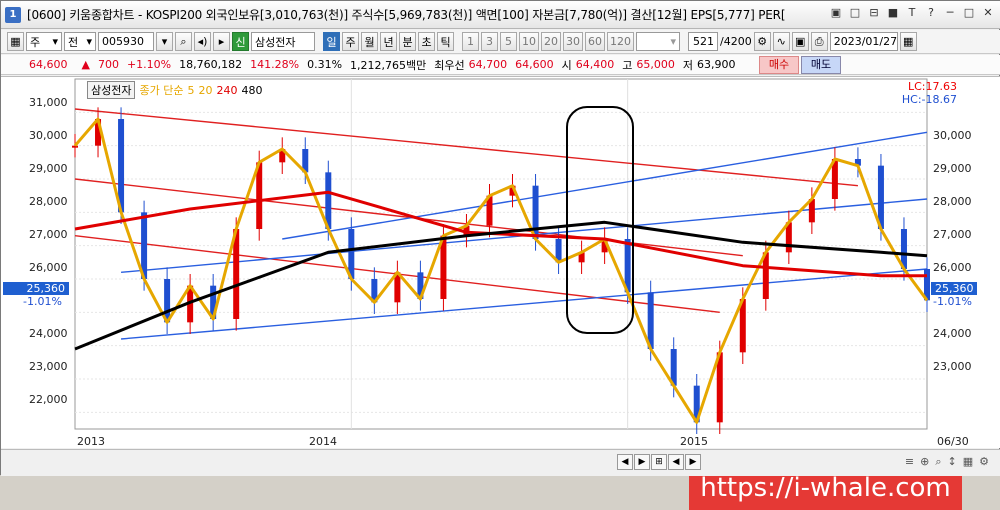 This screenshot has height=510, width=1000. What do you see at coordinates (620, 41) in the screenshot?
I see `minute-120-button: 120` at bounding box center [620, 41].